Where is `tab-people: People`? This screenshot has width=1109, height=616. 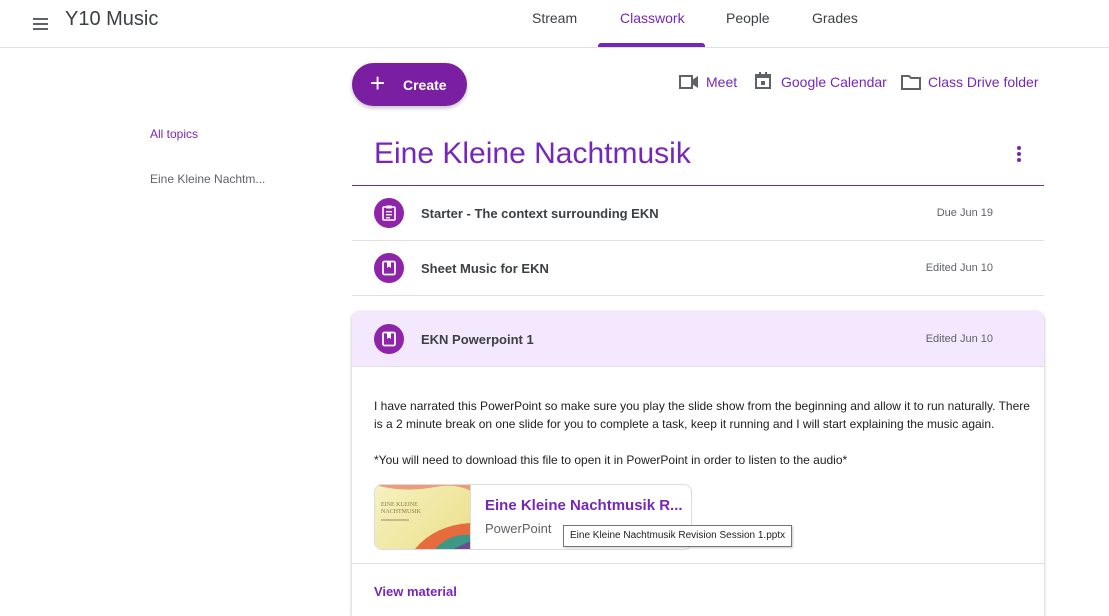 tab-people: People is located at coordinates (748, 18).